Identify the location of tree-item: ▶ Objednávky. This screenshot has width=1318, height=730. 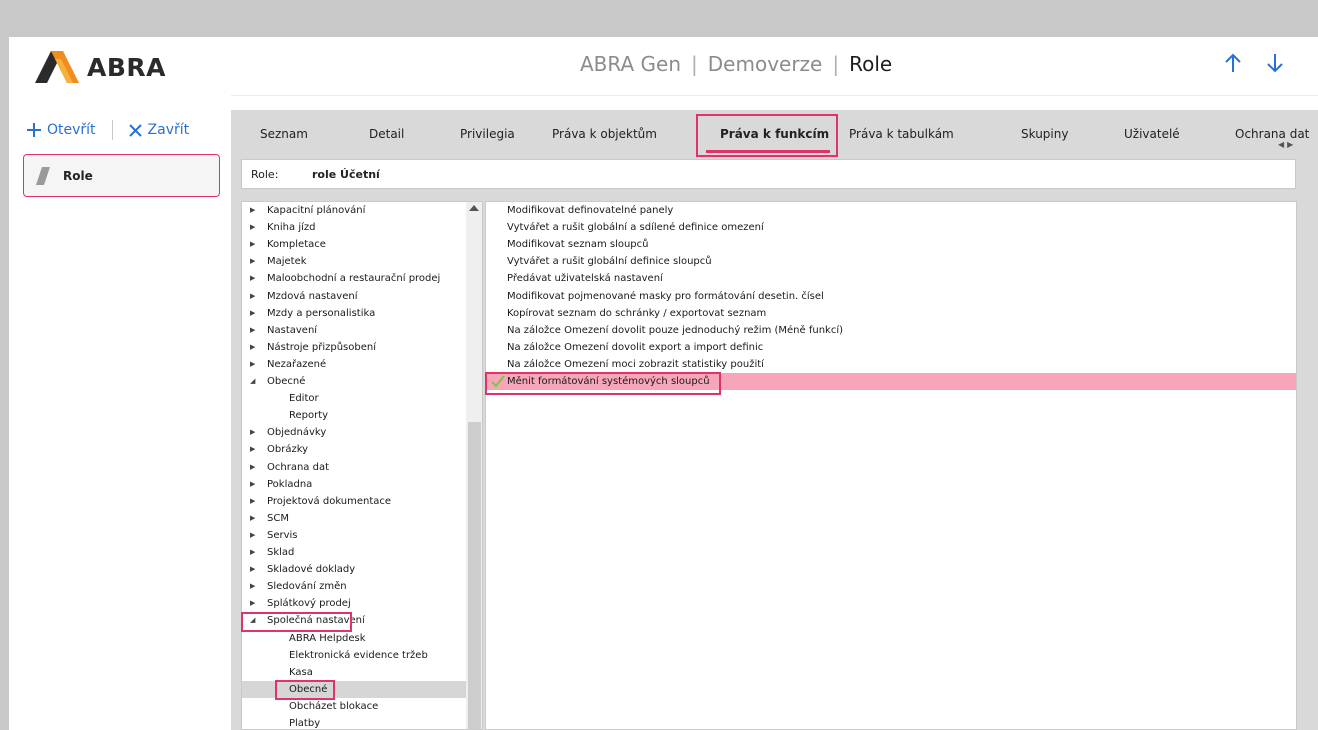
(354, 432).